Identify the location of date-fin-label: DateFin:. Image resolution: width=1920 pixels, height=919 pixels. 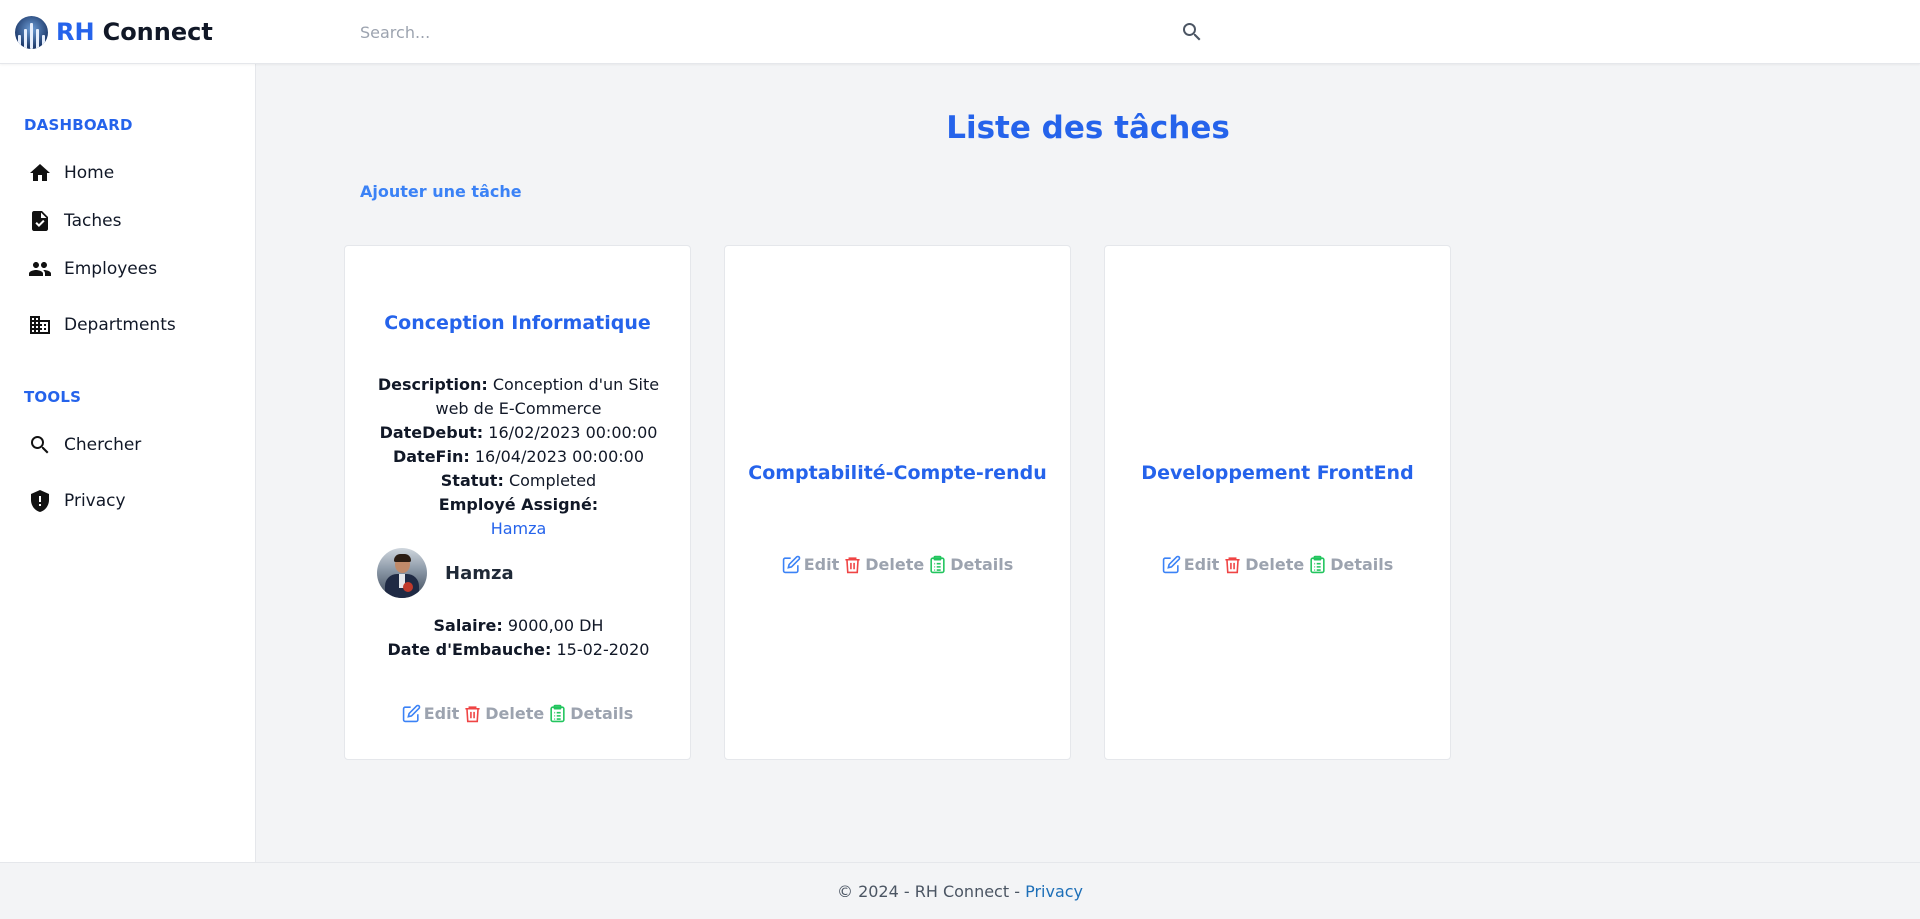
(431, 456).